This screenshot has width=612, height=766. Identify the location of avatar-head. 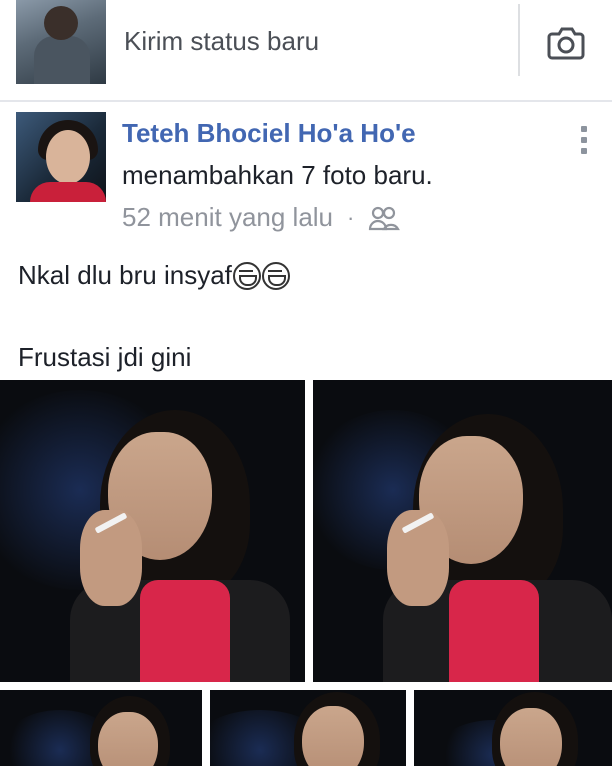
(61, 23).